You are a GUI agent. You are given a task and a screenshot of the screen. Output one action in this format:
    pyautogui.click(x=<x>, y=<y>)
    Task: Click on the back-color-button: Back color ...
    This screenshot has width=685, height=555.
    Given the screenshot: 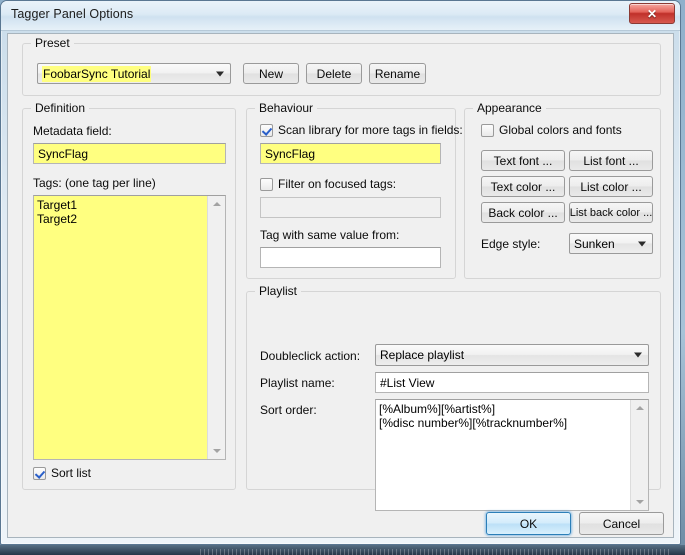 What is the action you would take?
    pyautogui.click(x=523, y=212)
    